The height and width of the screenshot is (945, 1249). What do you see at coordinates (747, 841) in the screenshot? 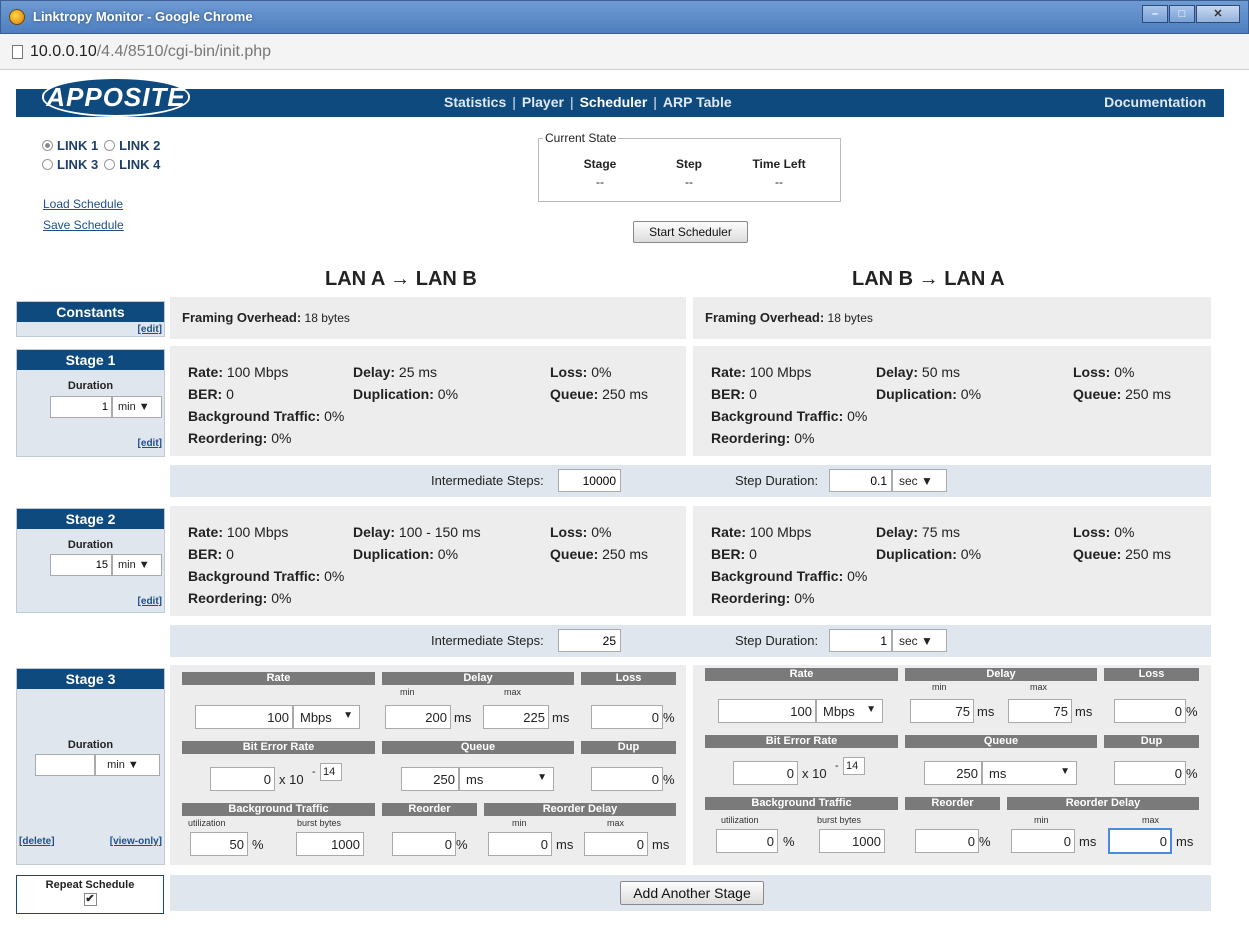
I see `ba-bg-utilization-input: 0` at bounding box center [747, 841].